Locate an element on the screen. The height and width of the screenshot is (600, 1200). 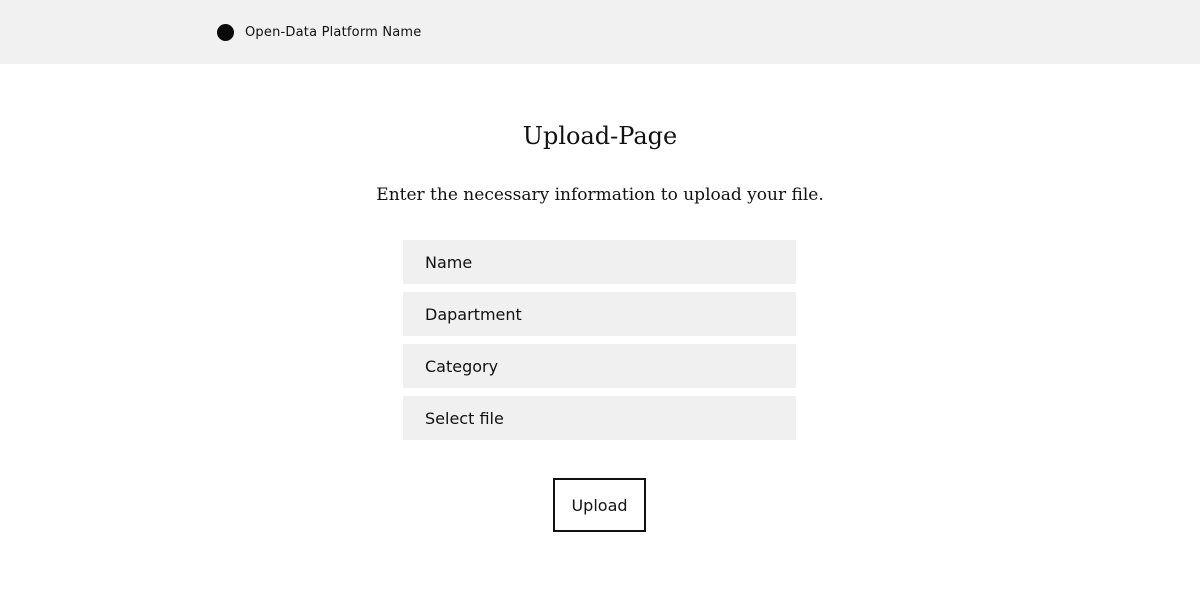
page-title: Upload-Page is located at coordinates (600, 136).